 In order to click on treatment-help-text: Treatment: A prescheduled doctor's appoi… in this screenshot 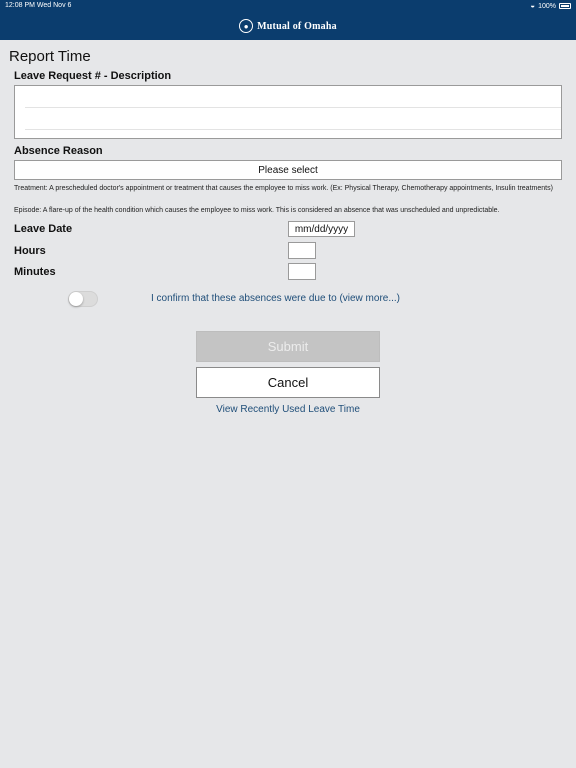, I will do `click(283, 188)`.